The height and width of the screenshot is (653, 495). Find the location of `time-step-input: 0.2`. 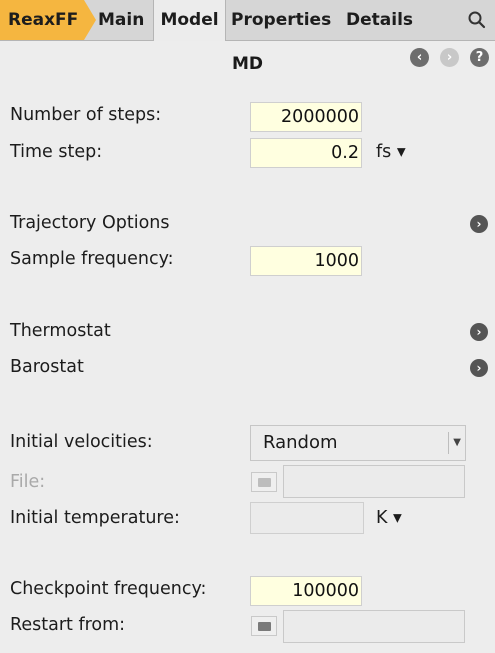

time-step-input: 0.2 is located at coordinates (306, 153).